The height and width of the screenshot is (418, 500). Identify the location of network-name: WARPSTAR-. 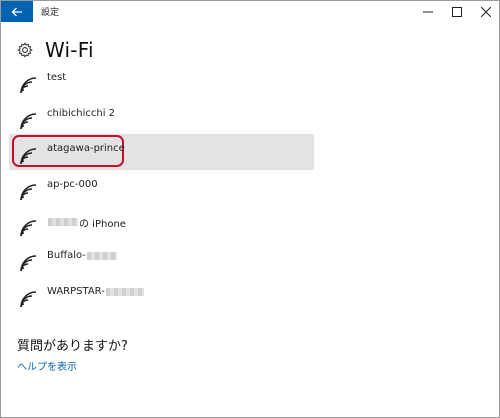
(76, 292).